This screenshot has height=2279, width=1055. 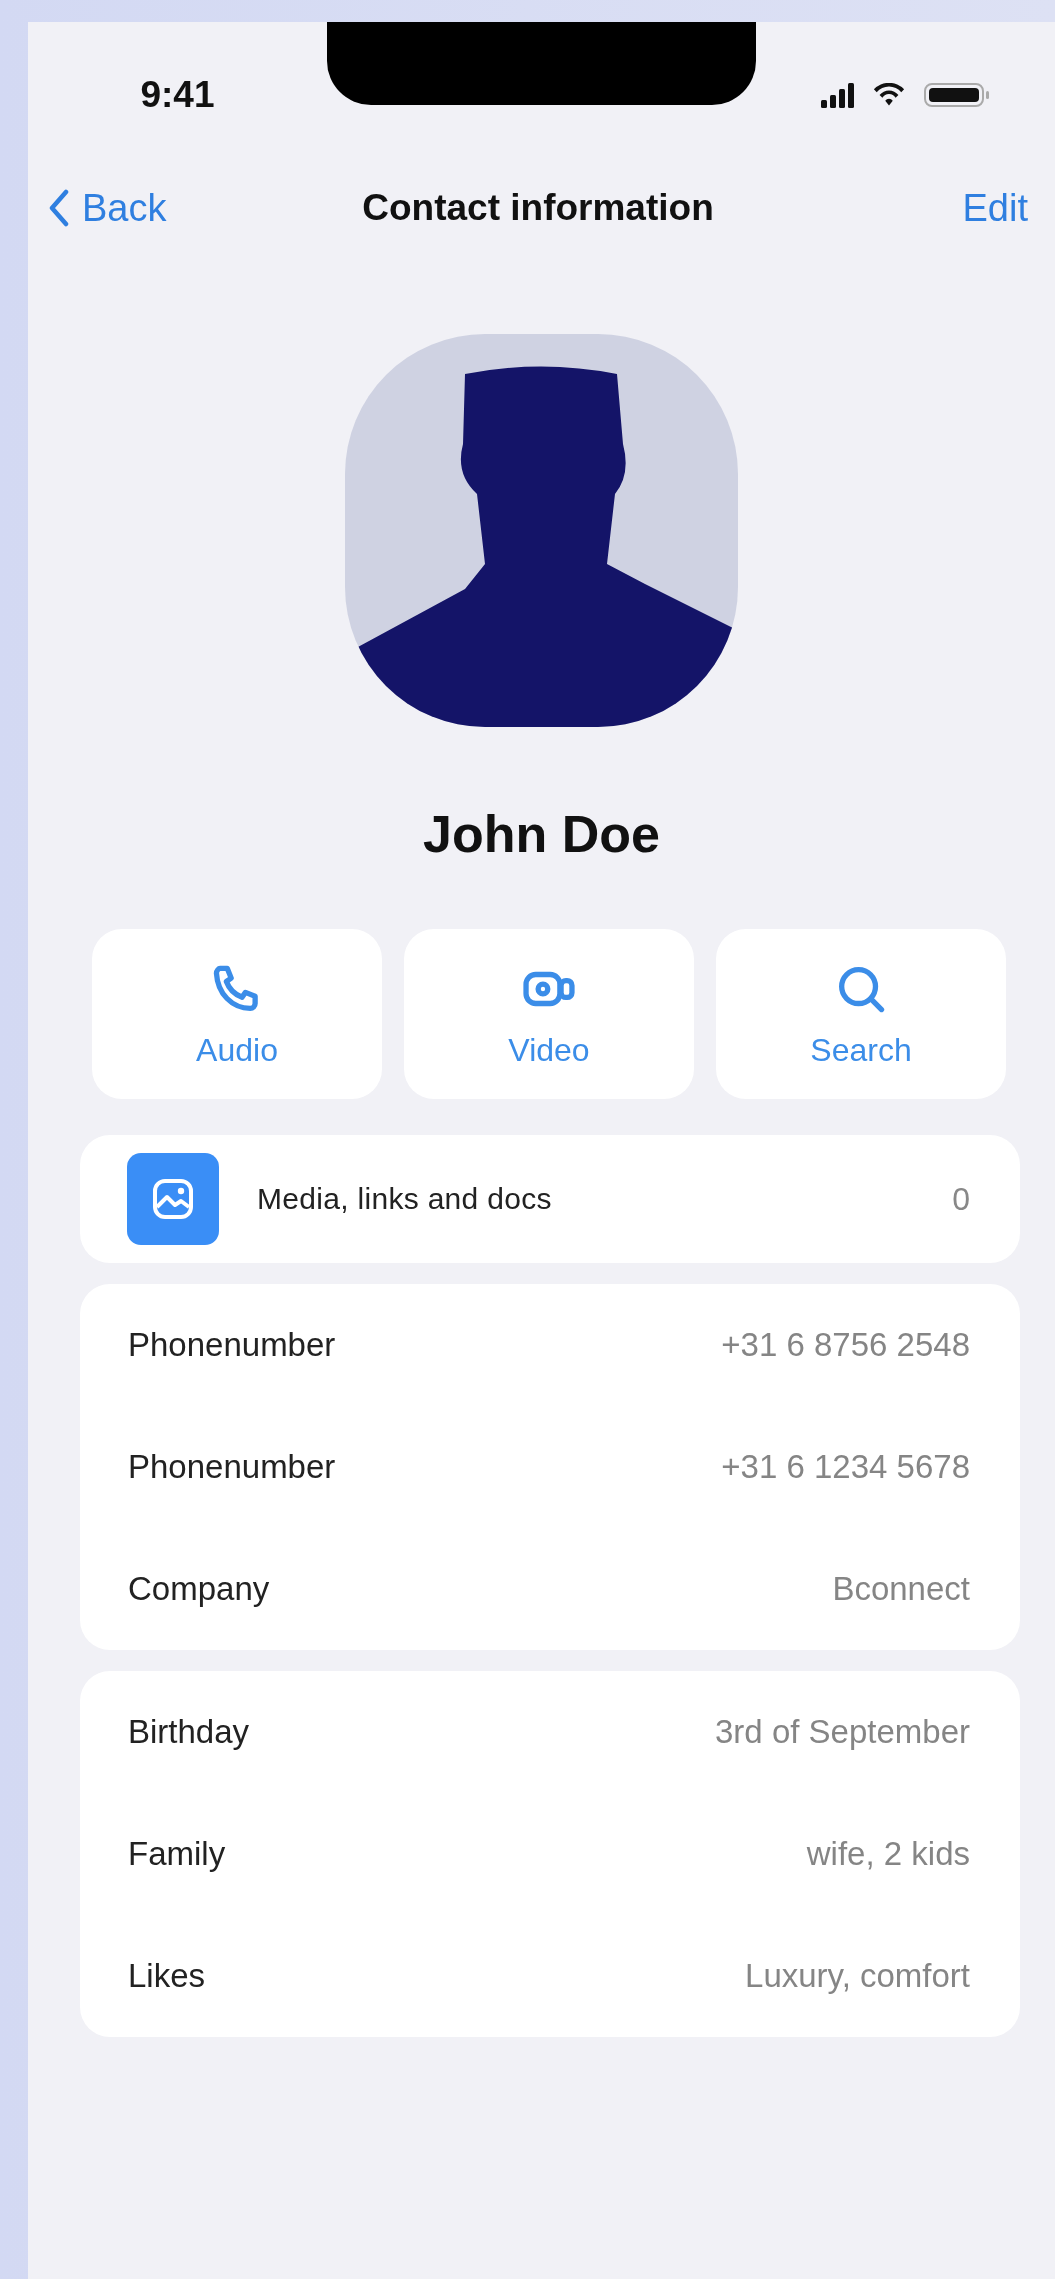 What do you see at coordinates (861, 1014) in the screenshot?
I see `search-action-button: Search` at bounding box center [861, 1014].